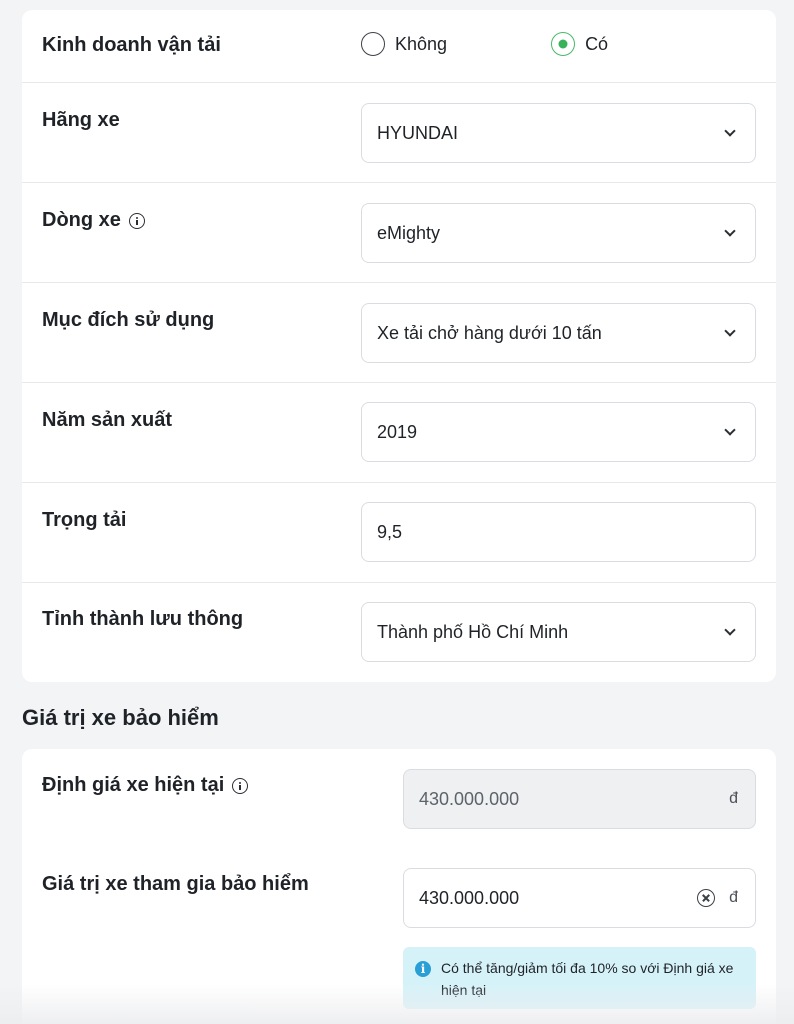  I want to click on insurance-value-section-title: Giá trị xe bảo hiểm, so click(120, 717).